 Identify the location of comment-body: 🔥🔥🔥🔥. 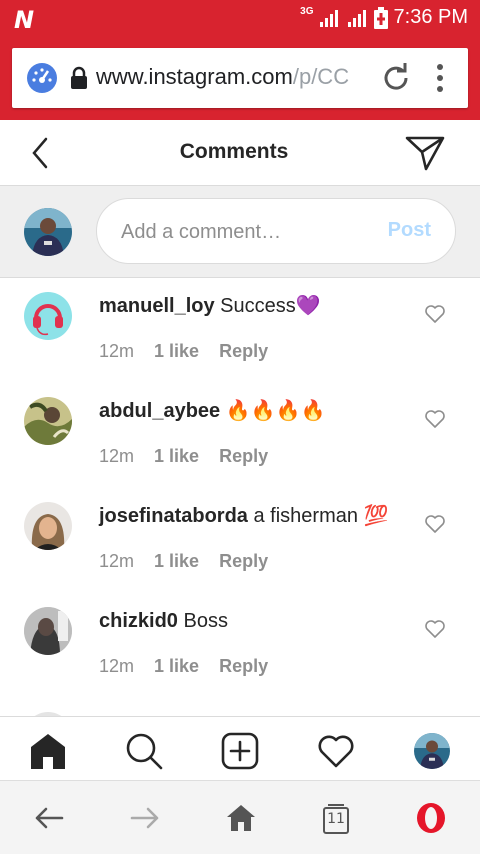
(275, 411).